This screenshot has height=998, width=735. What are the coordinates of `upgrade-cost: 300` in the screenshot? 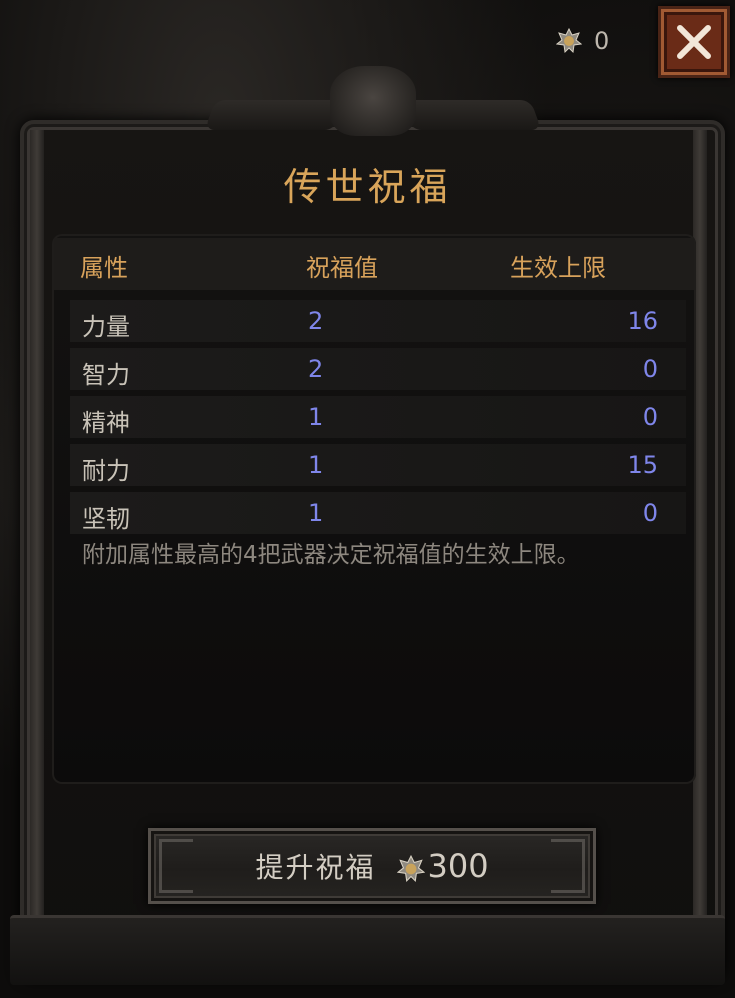 It's located at (443, 866).